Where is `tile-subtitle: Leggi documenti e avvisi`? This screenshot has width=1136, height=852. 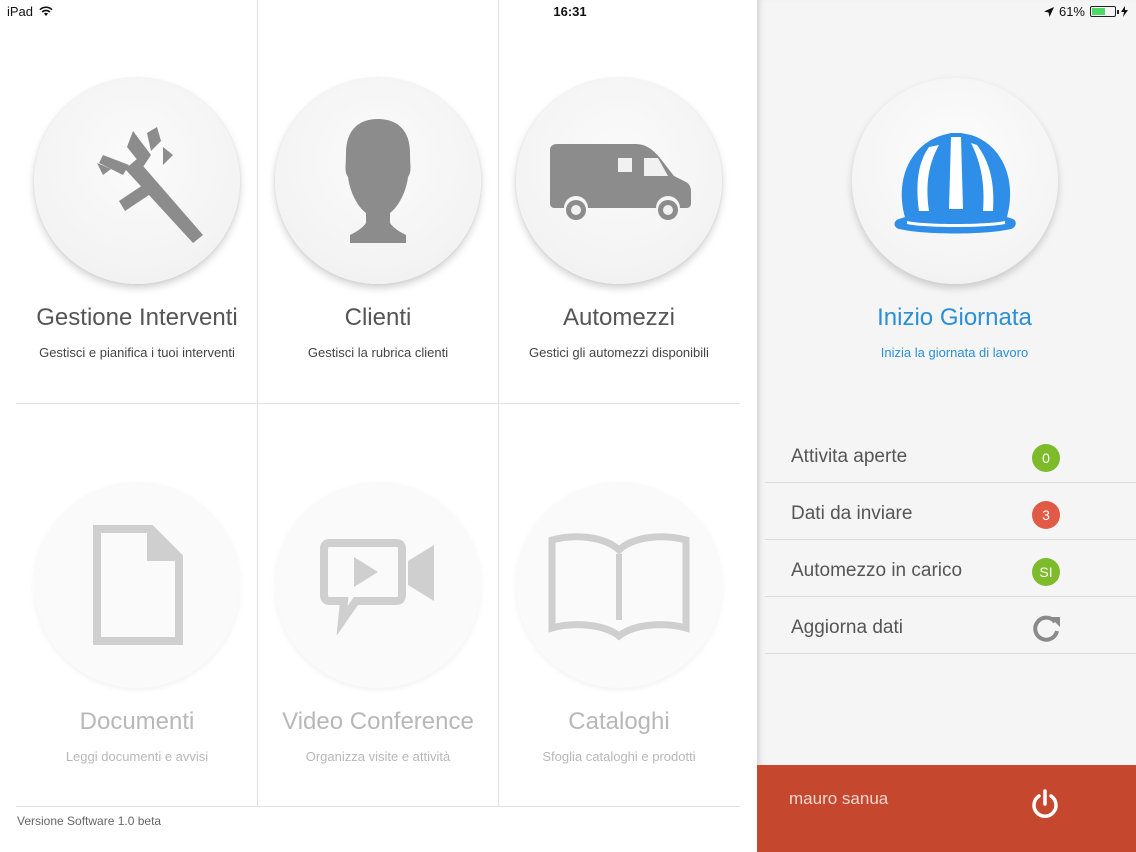 tile-subtitle: Leggi documenti e avvisi is located at coordinates (137, 756).